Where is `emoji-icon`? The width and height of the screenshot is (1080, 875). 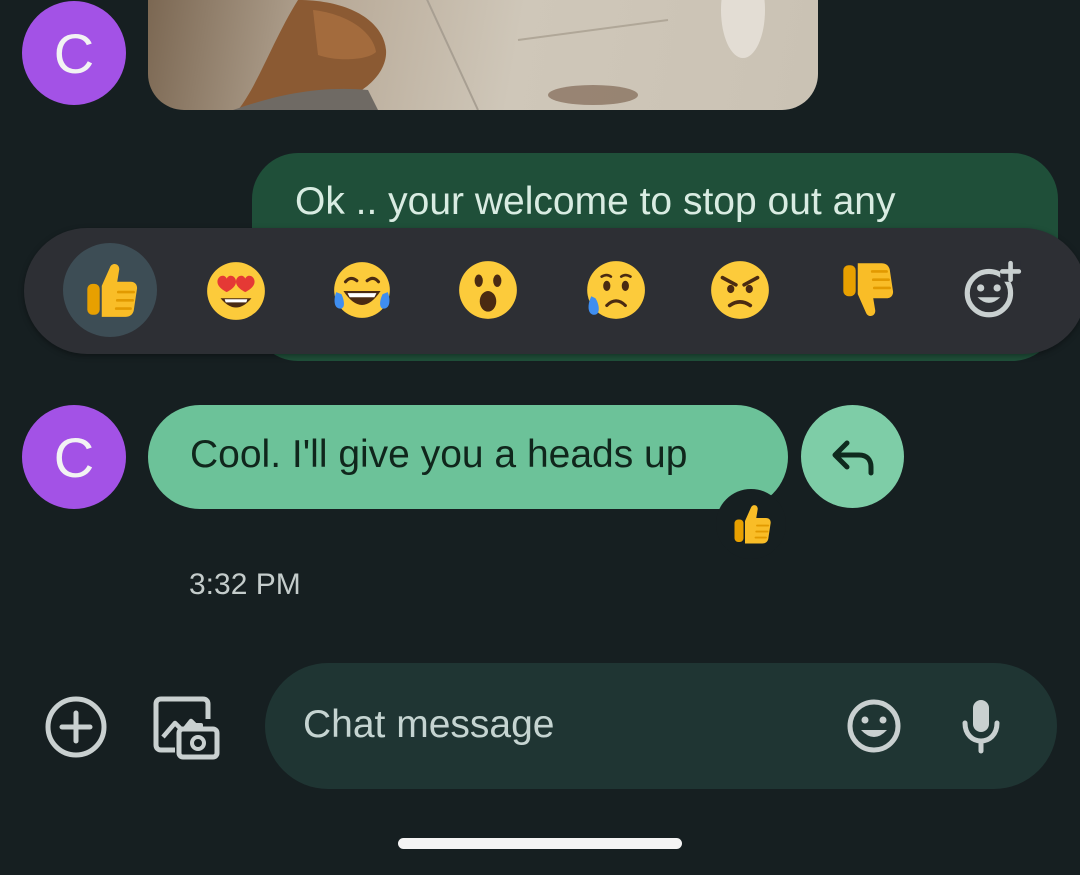
emoji-icon is located at coordinates (874, 726).